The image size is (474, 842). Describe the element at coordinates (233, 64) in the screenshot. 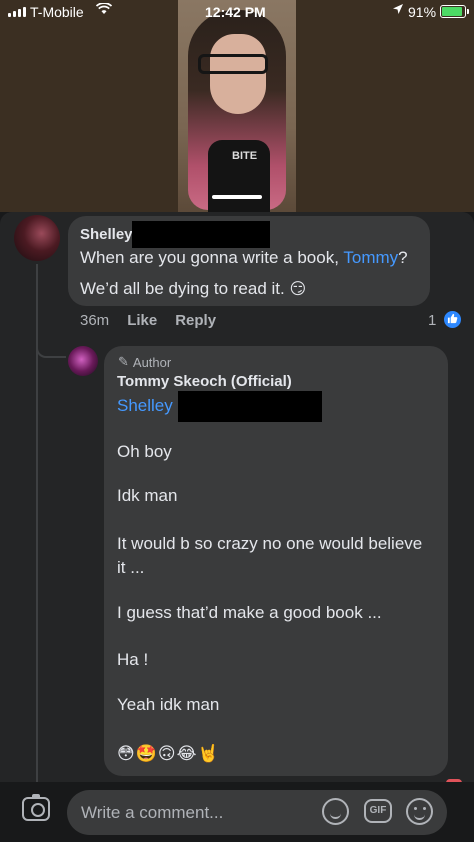

I see `glasses` at that location.